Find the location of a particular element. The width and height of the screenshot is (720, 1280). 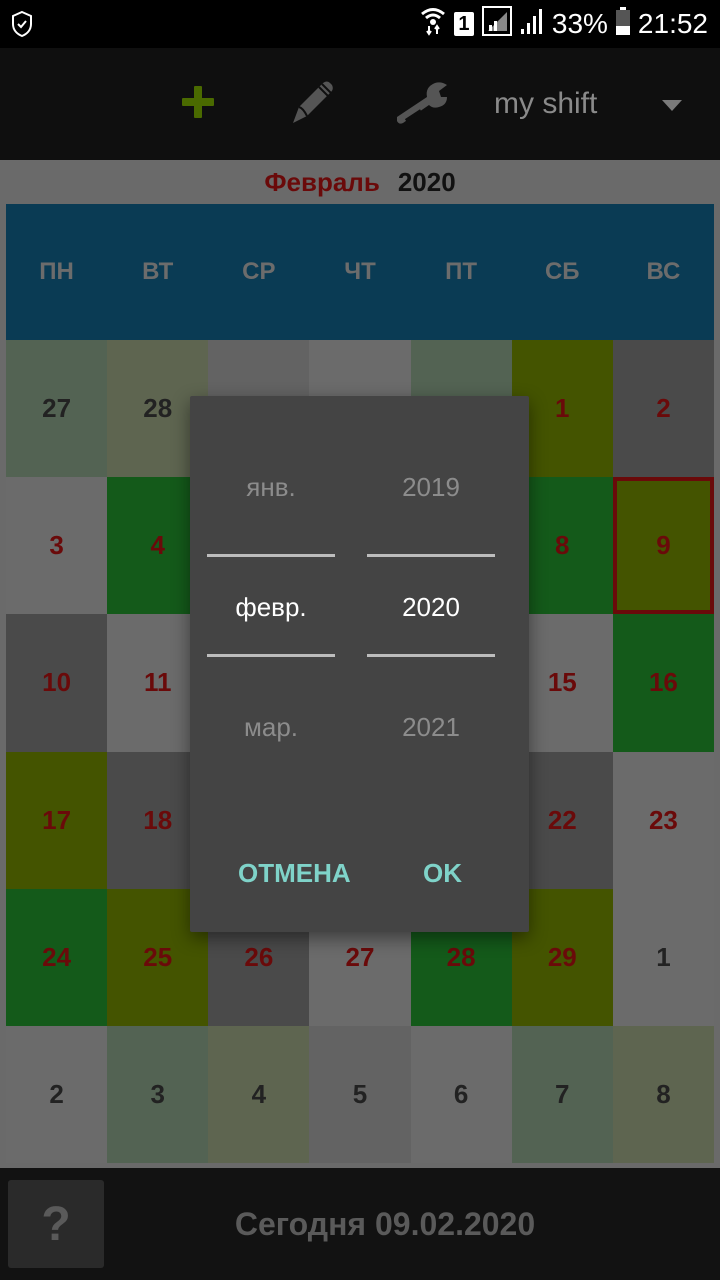

question-icon: ? is located at coordinates (56, 1224).